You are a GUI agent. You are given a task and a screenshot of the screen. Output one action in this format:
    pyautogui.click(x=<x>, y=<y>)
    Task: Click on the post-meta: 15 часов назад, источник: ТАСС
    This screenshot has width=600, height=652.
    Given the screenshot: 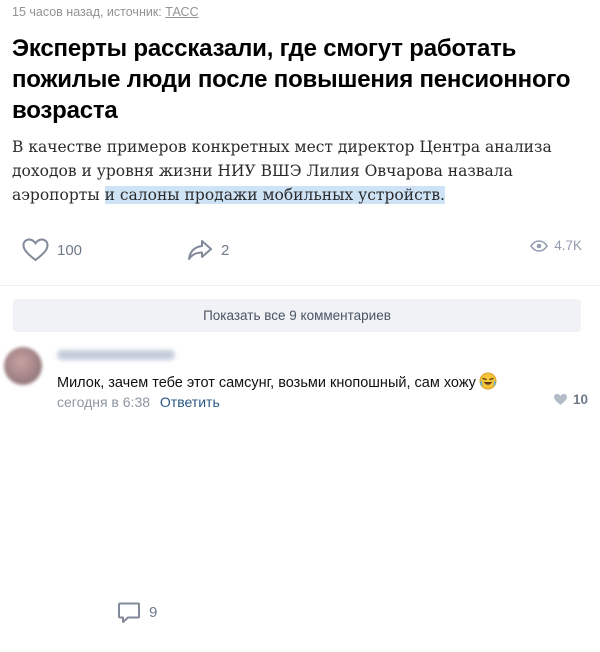 What is the action you would take?
    pyautogui.click(x=105, y=12)
    